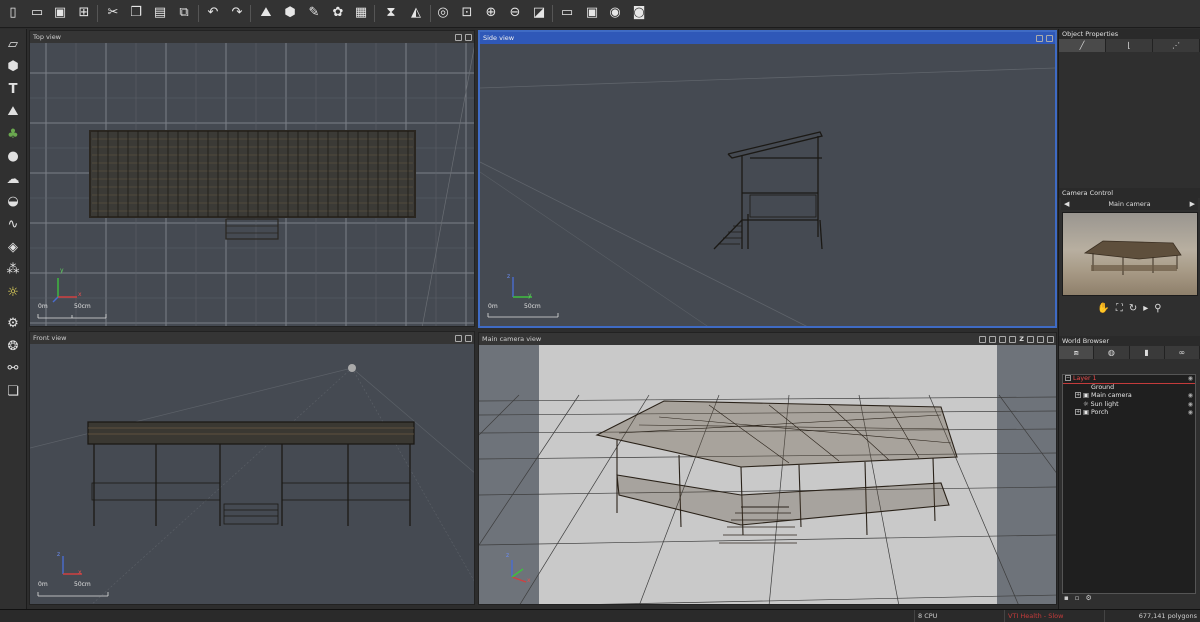 The height and width of the screenshot is (622, 1200). What do you see at coordinates (1145, 308) in the screenshot?
I see `play-icon: ▸` at bounding box center [1145, 308].